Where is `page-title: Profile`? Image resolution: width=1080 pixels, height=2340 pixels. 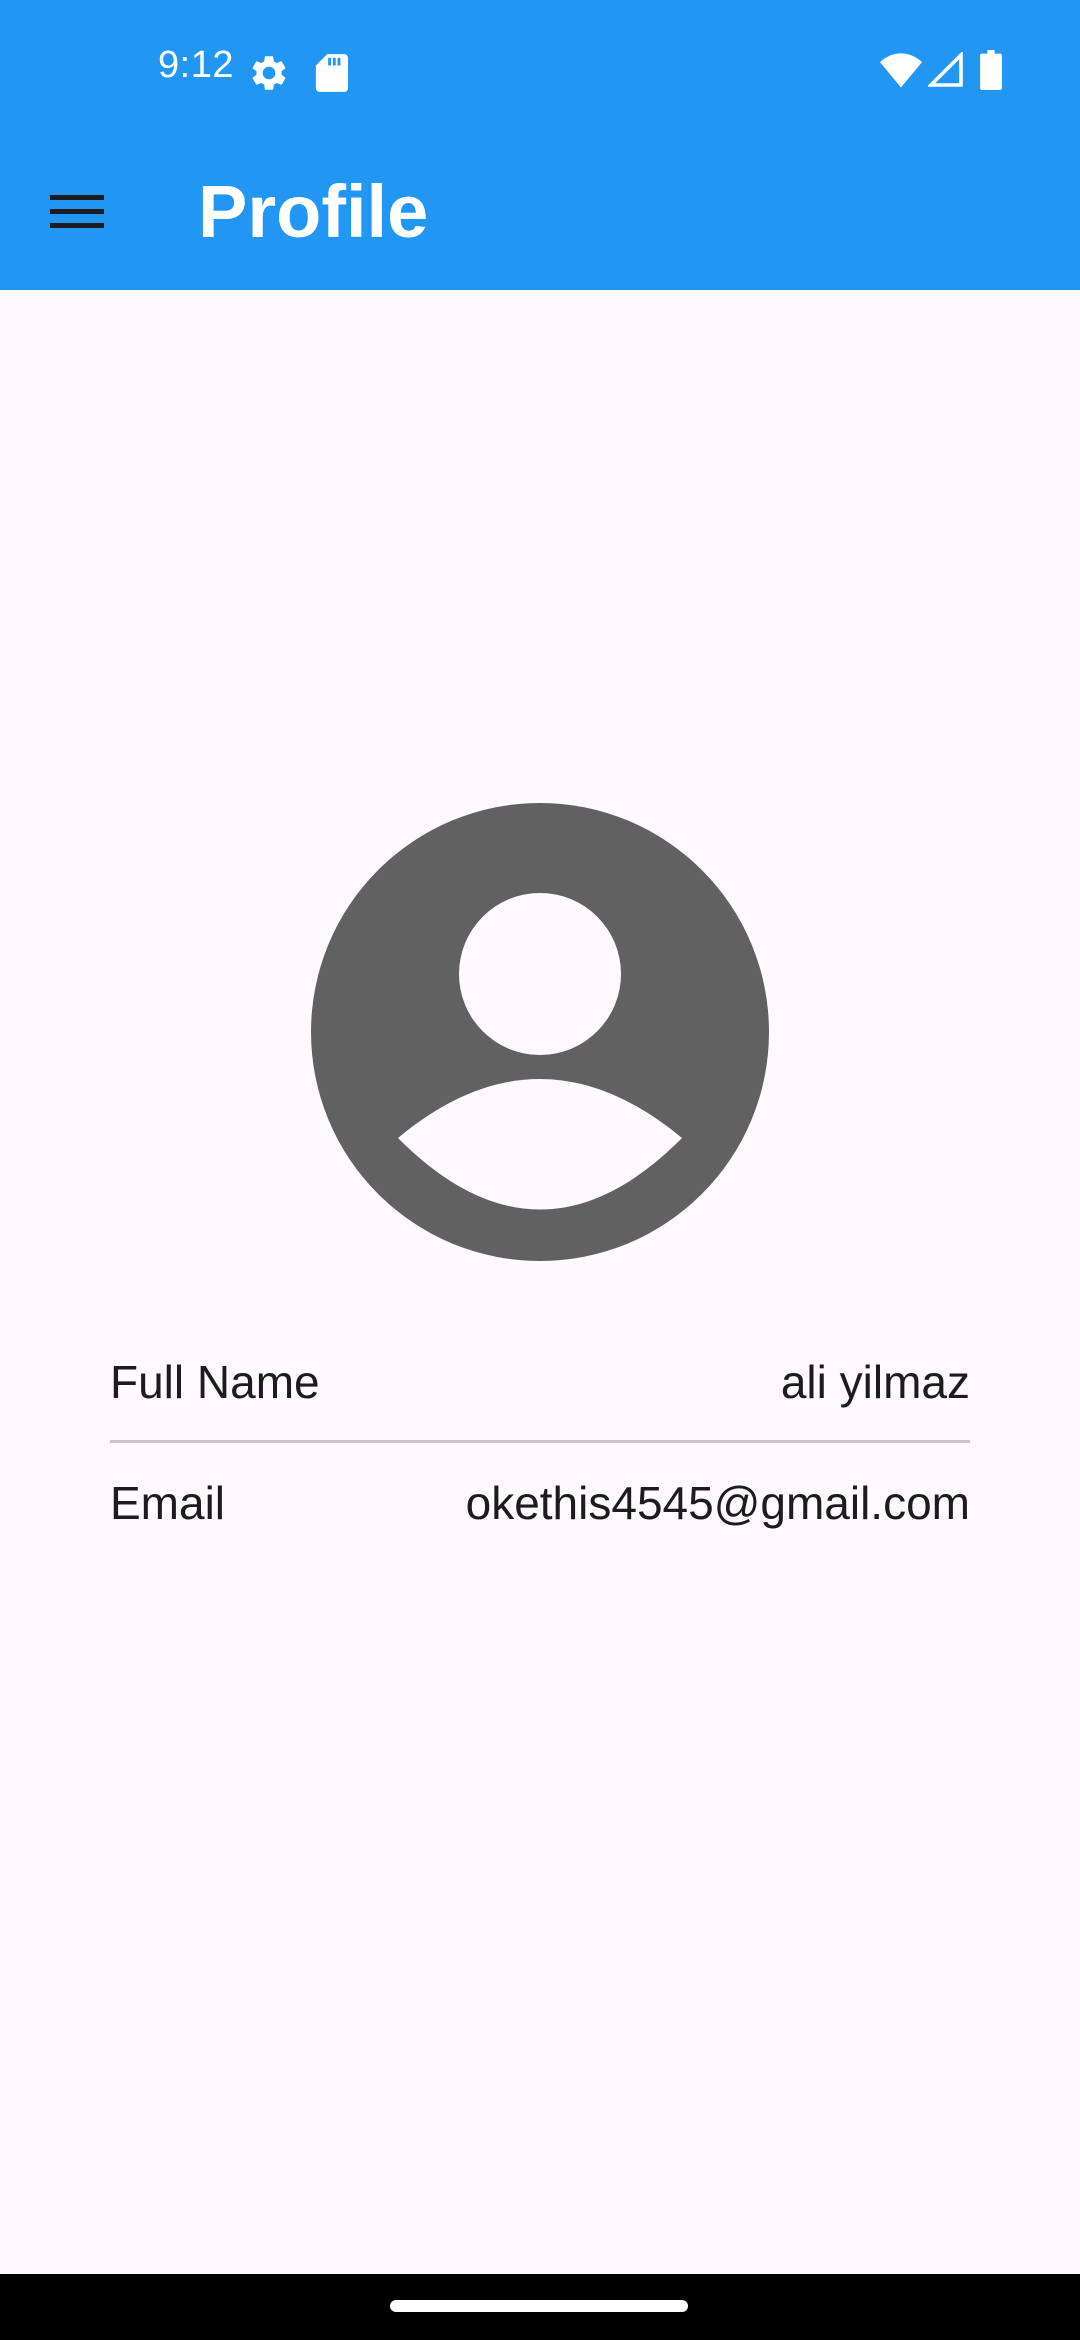 page-title: Profile is located at coordinates (313, 211).